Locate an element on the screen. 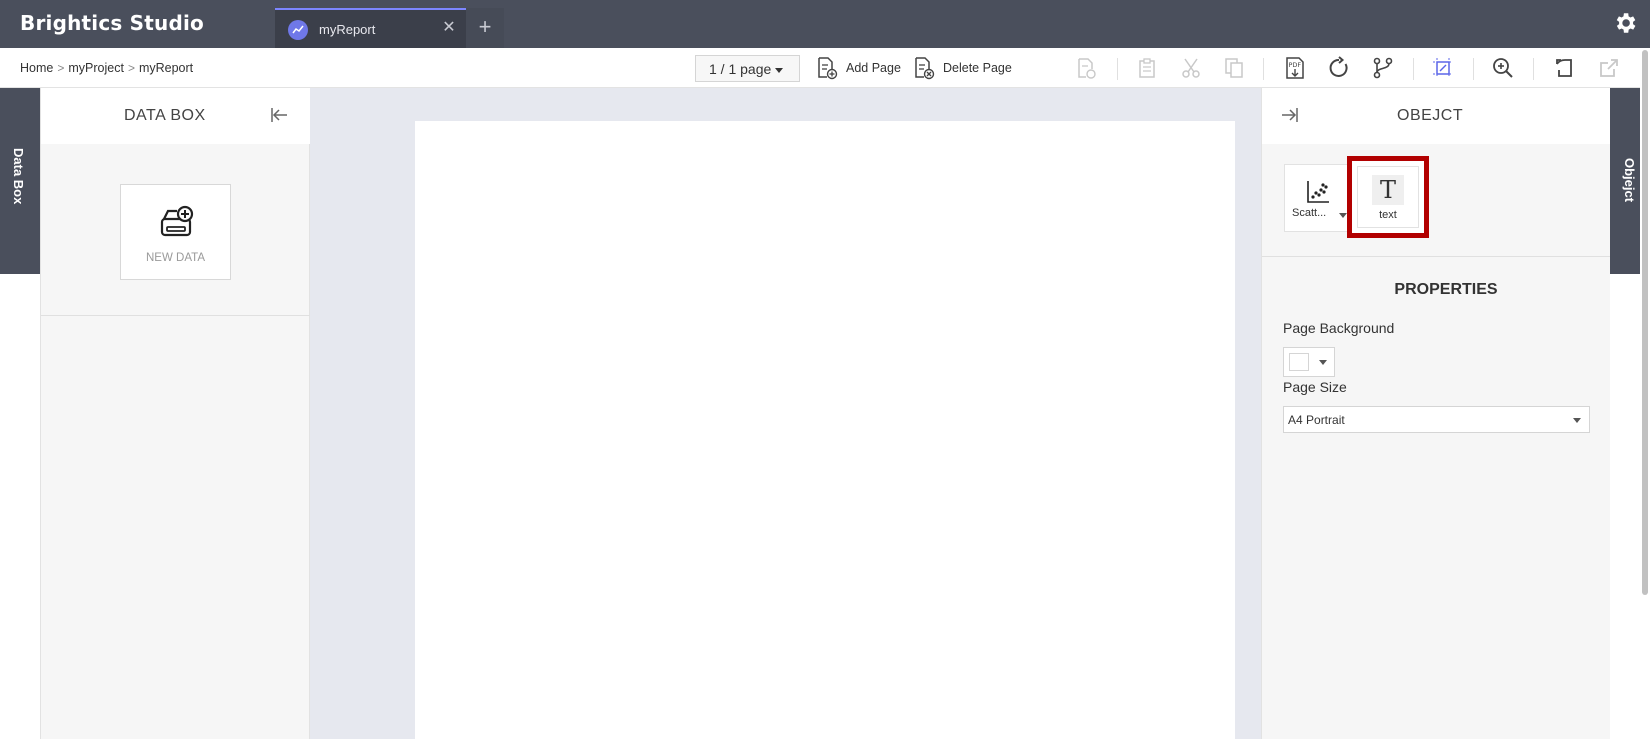 The image size is (1650, 739). text-tile-highlight: T text is located at coordinates (1388, 197).